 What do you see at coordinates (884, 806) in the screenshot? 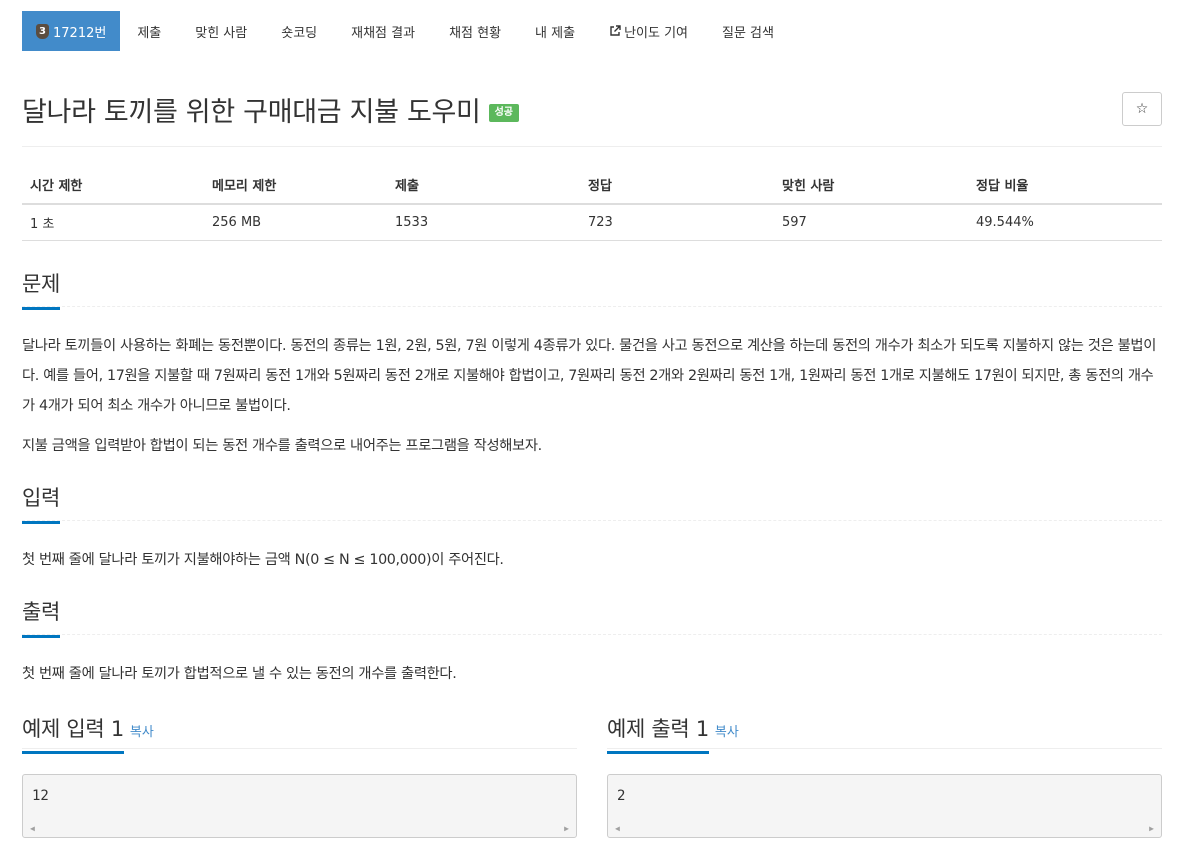
I see `sample-output-box: 2 ◀ ▶` at bounding box center [884, 806].